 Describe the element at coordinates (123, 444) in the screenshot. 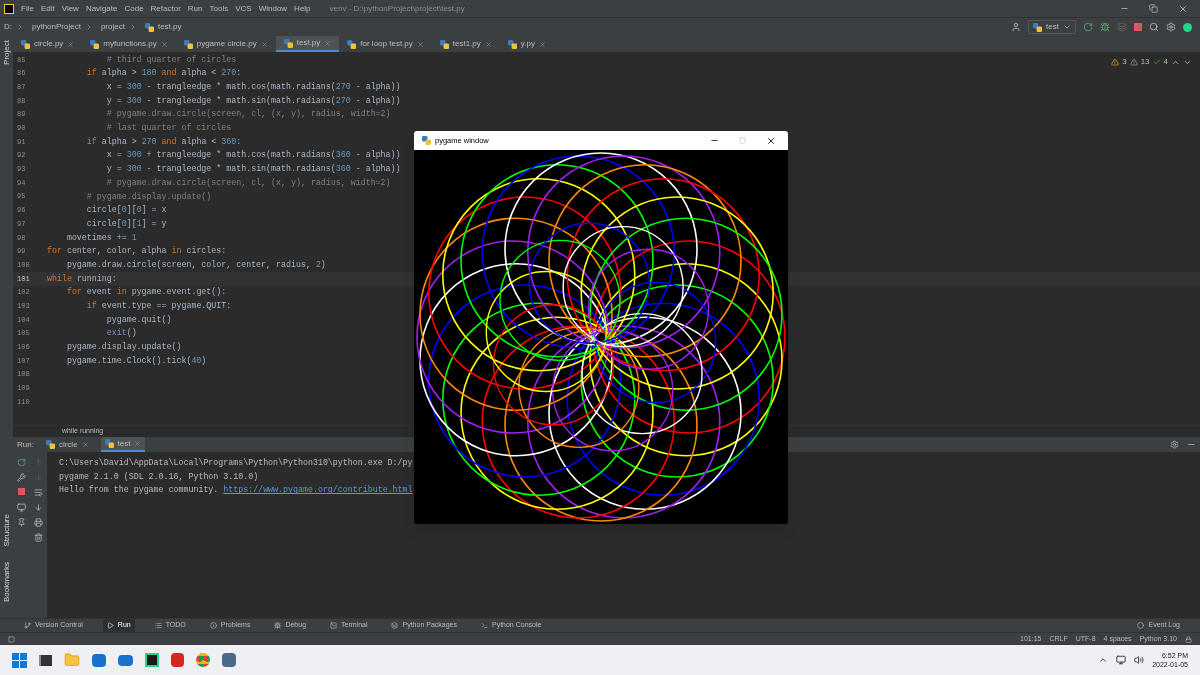

I see `console-tab: test` at that location.